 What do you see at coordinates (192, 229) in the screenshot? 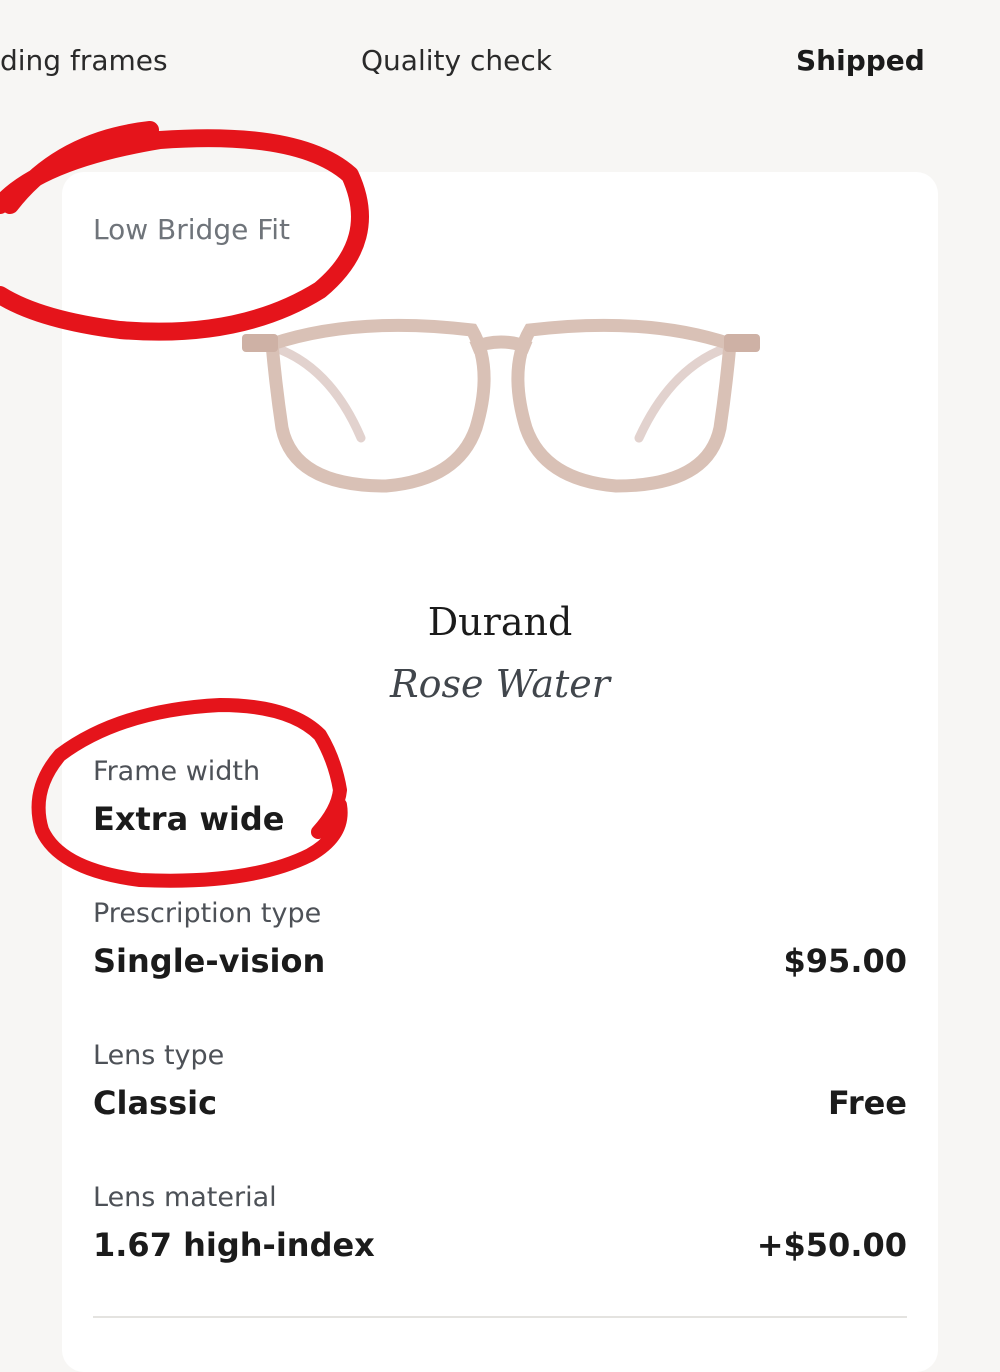
I see `fit-label: Low Bridge Fit` at bounding box center [192, 229].